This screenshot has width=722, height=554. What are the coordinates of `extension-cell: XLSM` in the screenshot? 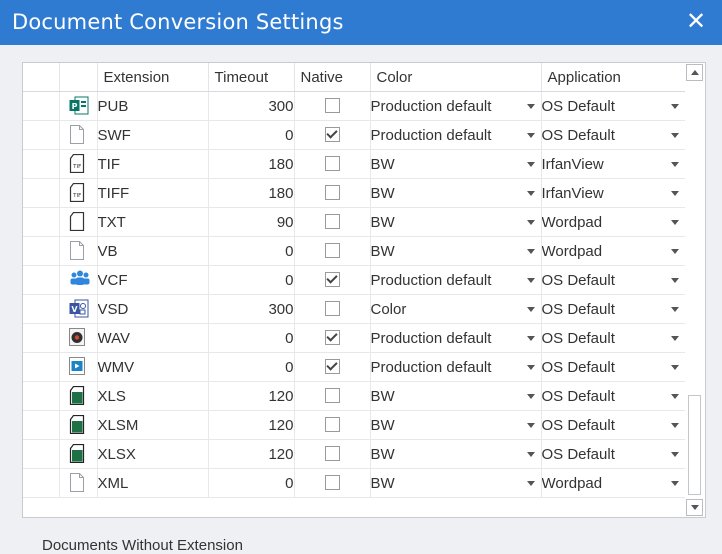 It's located at (153, 425).